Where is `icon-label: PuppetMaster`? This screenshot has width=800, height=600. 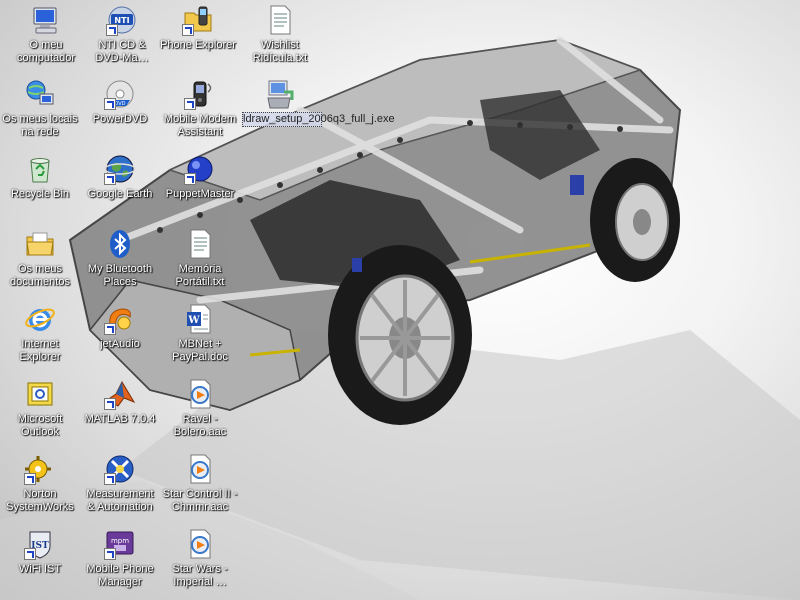
icon-label: PuppetMaster is located at coordinates (200, 194).